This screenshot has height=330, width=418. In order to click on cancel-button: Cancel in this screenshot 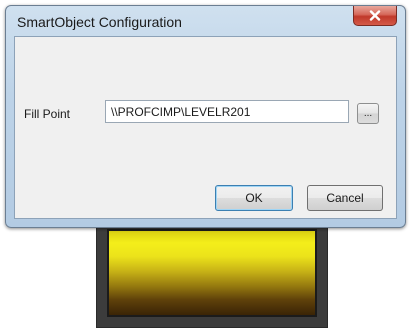, I will do `click(345, 198)`.